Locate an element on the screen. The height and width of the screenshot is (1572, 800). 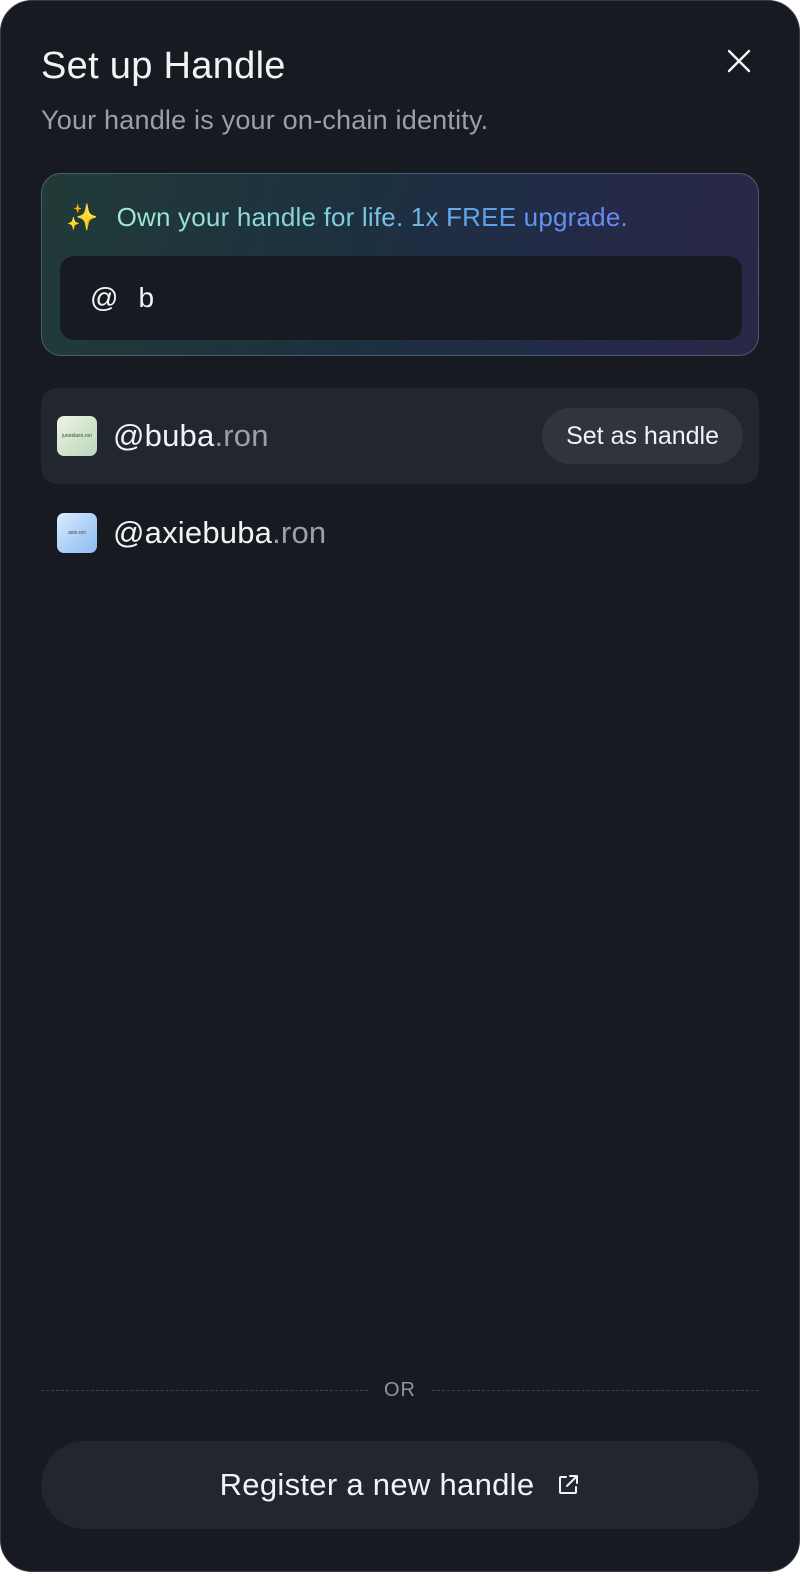
close-button is located at coordinates (739, 61).